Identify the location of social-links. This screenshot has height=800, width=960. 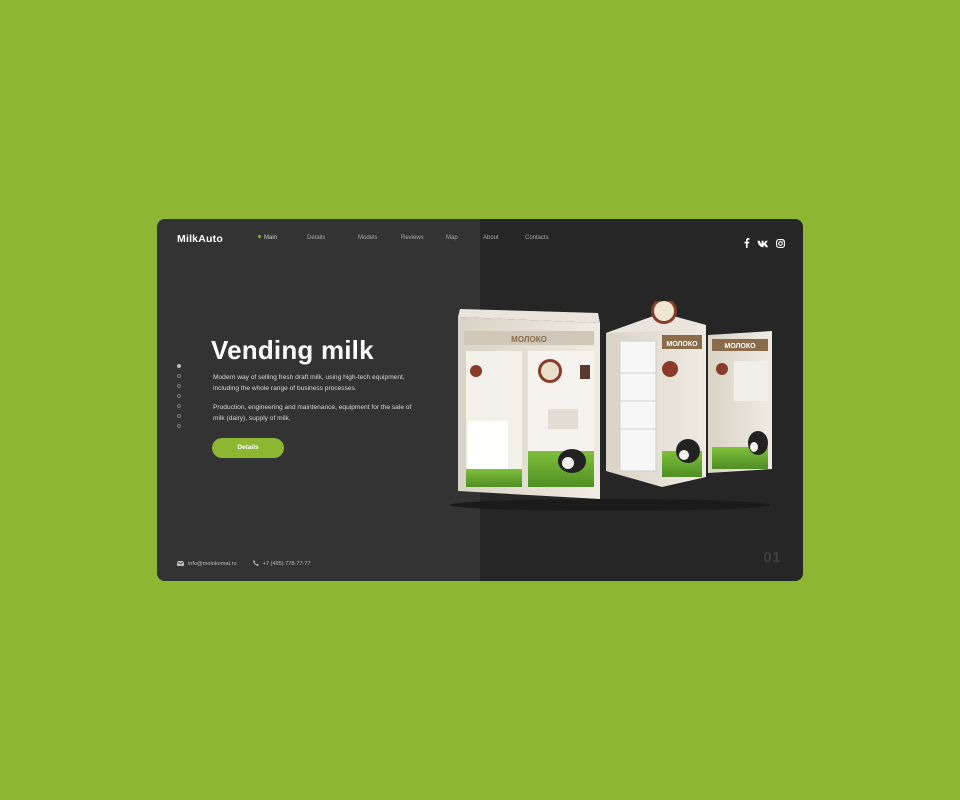
(764, 244).